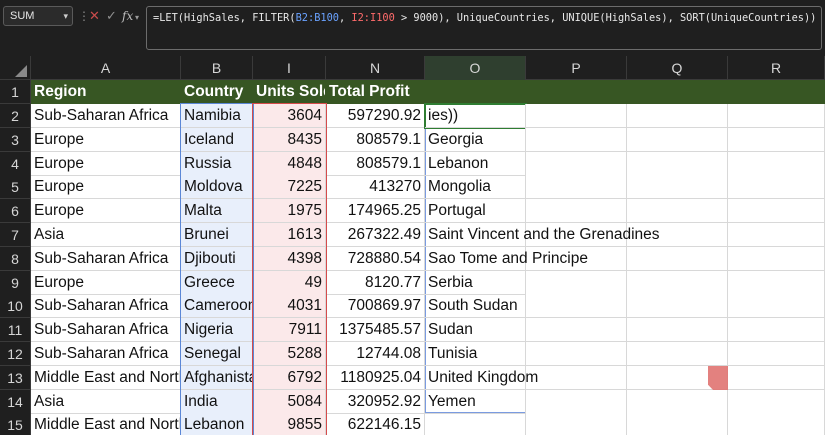 The width and height of the screenshot is (825, 435). I want to click on cell-country: Lebanon, so click(217, 424).